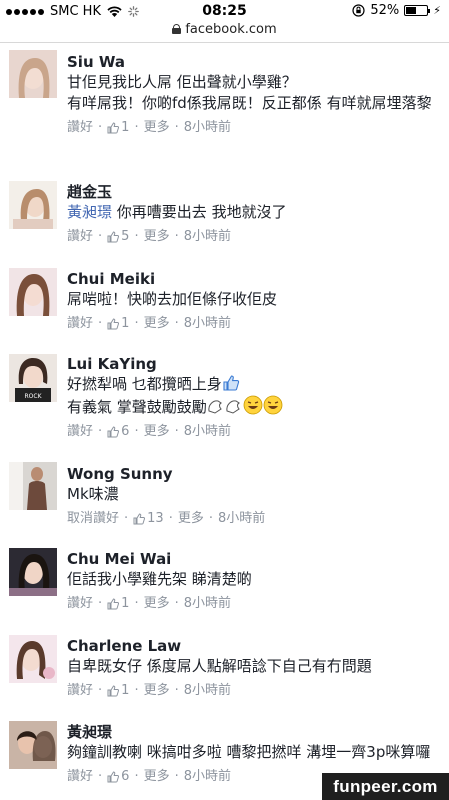  I want to click on charging-bolt-icon: ⚡, so click(437, 10).